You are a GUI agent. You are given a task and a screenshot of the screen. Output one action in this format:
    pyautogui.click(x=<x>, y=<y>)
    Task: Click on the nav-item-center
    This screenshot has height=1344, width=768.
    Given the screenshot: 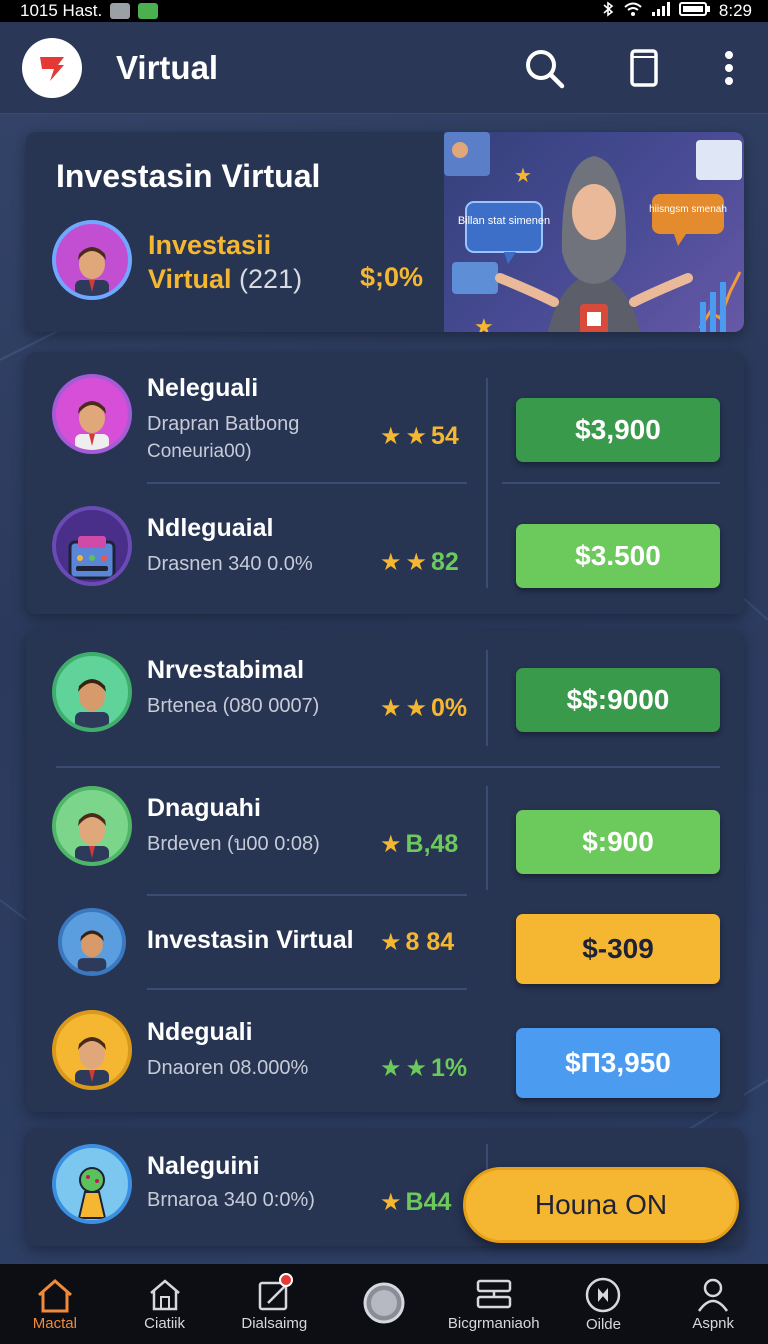 What is the action you would take?
    pyautogui.click(x=384, y=1304)
    